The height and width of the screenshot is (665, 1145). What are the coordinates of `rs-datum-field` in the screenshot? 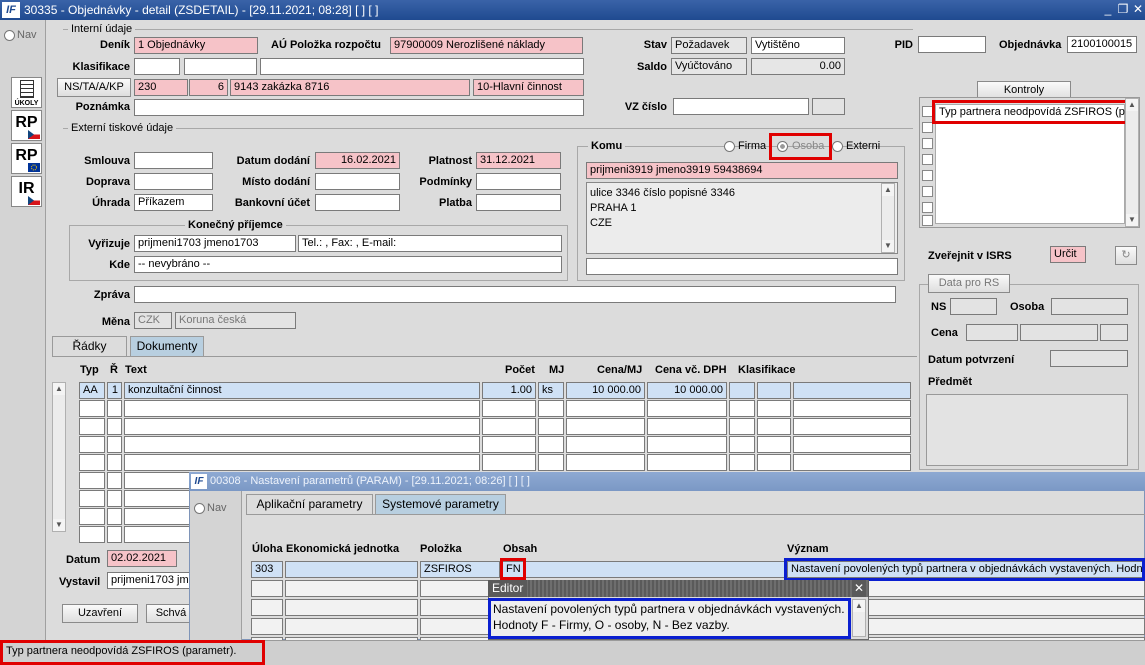 It's located at (1089, 358).